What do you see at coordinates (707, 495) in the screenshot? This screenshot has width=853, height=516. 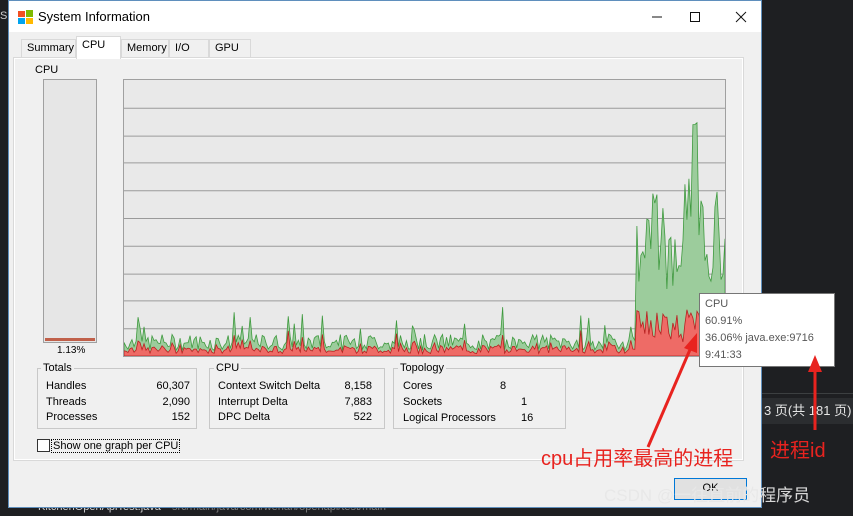 I see `csdn-watermark: CSDN @一往直前的程序员` at bounding box center [707, 495].